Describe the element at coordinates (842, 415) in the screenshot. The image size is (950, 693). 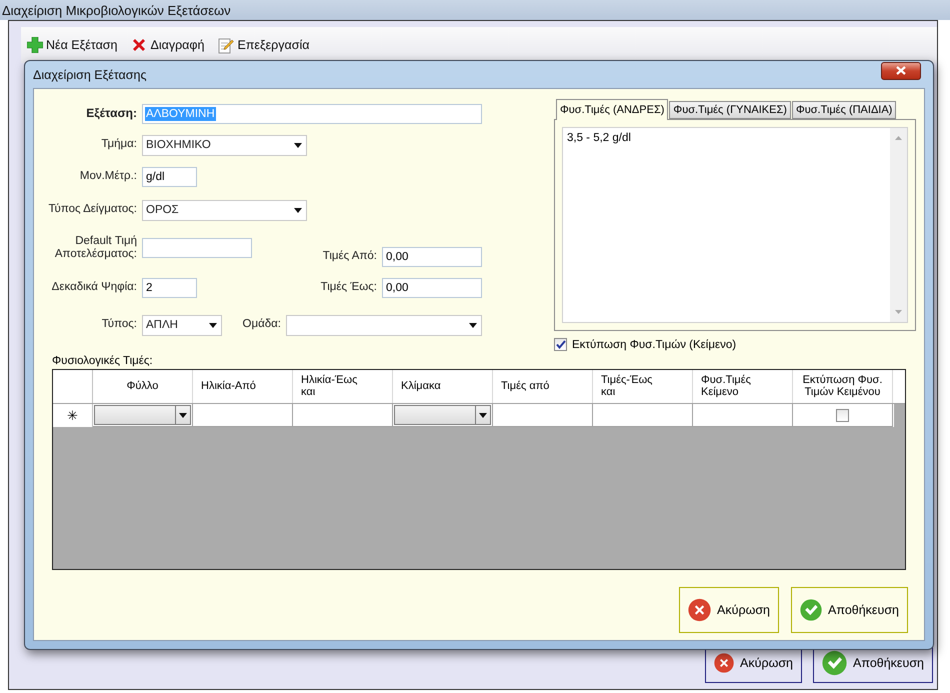
I see `cell-checkbox` at that location.